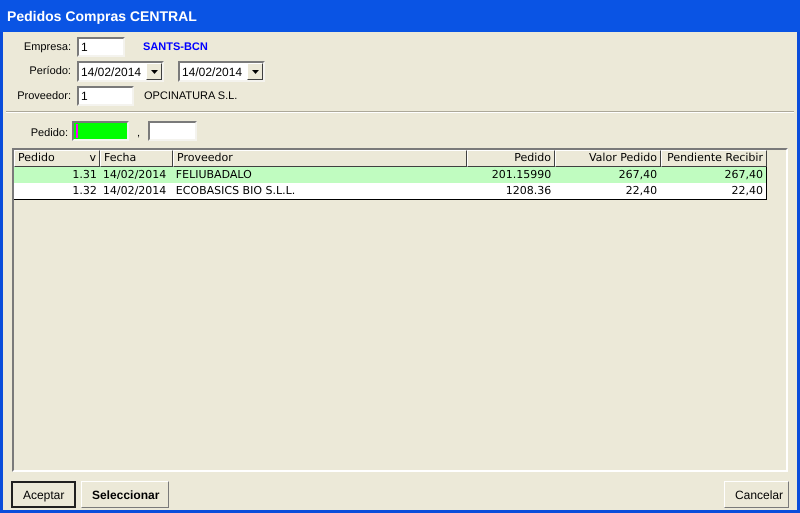 Image resolution: width=800 pixels, height=513 pixels. What do you see at coordinates (84, 175) in the screenshot?
I see `table-cell-text: 1.31` at bounding box center [84, 175].